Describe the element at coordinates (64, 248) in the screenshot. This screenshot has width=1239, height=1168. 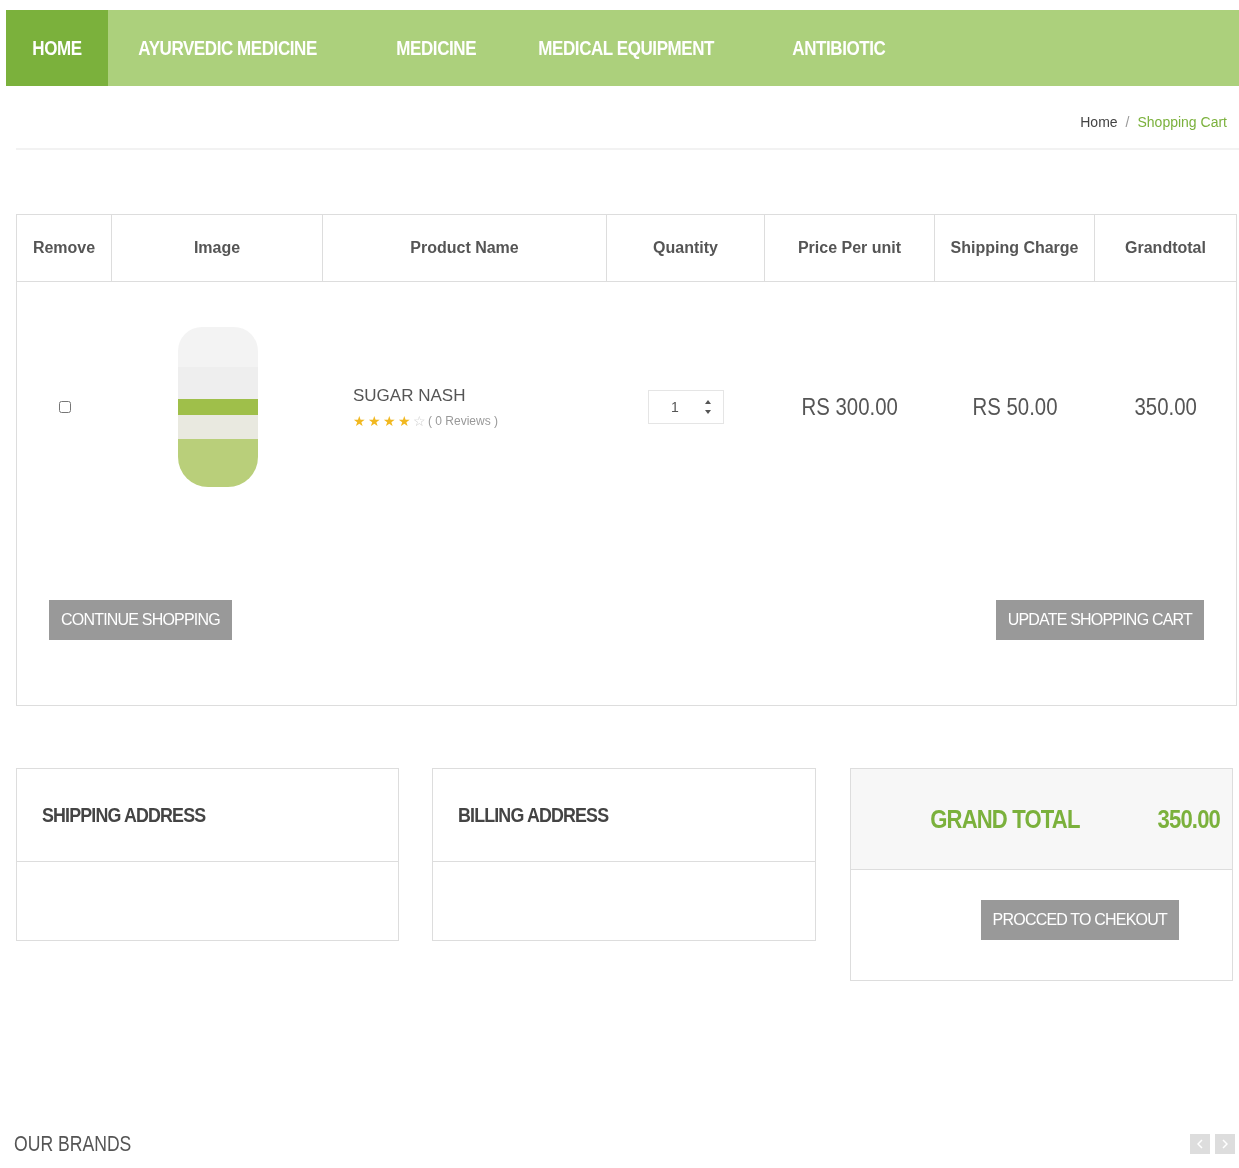
I see `column-header: Remove` at that location.